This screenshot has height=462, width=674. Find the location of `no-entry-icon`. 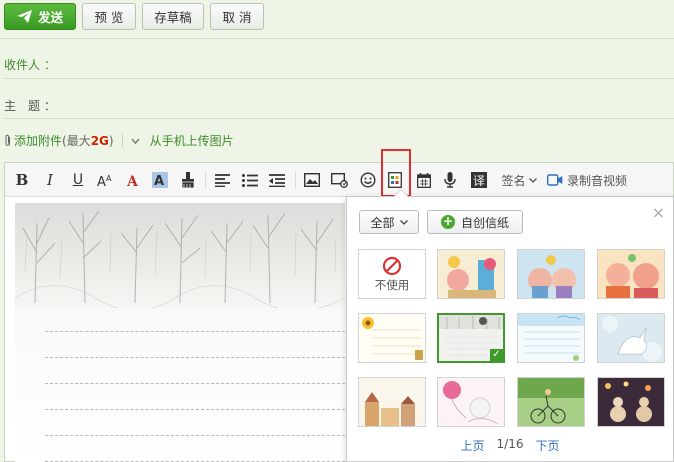

no-entry-icon is located at coordinates (392, 265).